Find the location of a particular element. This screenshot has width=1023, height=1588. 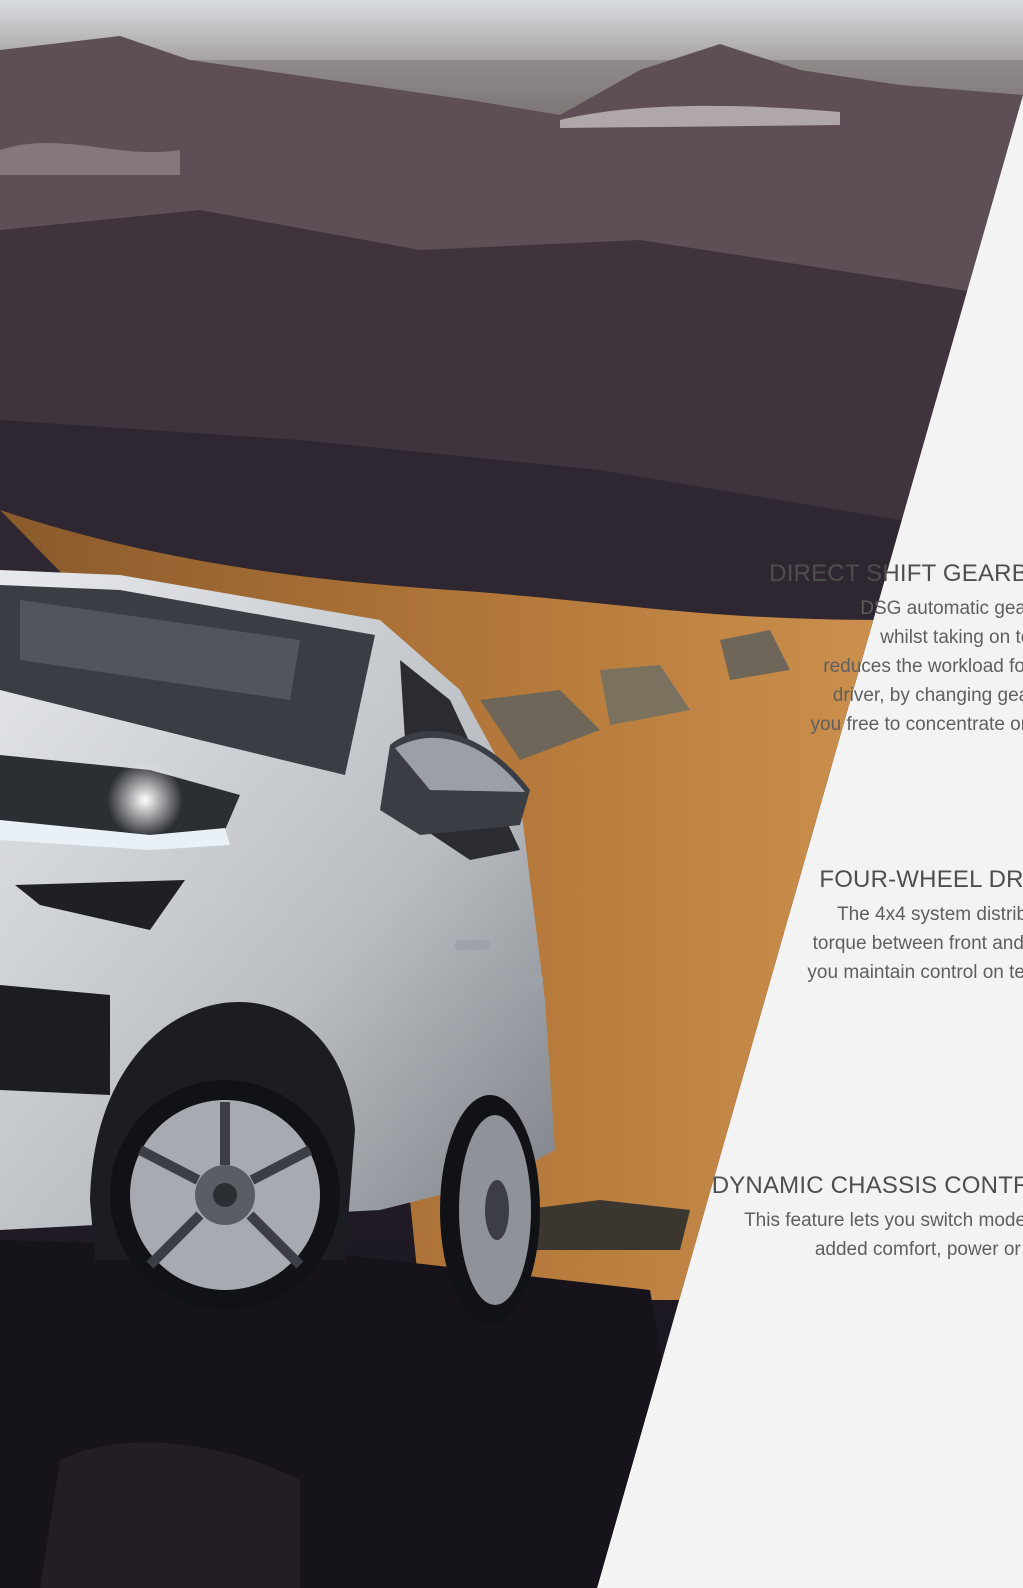

feature-line: added comfort, power or grip. is located at coordinates (918, 1249).